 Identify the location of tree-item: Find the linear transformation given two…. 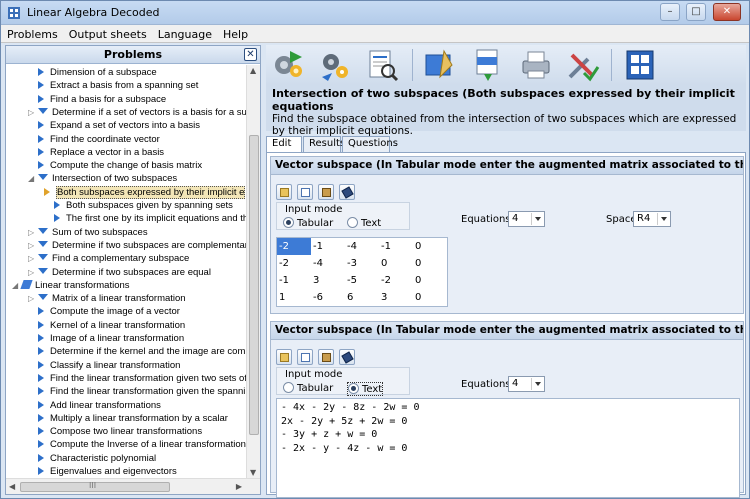
(137, 378).